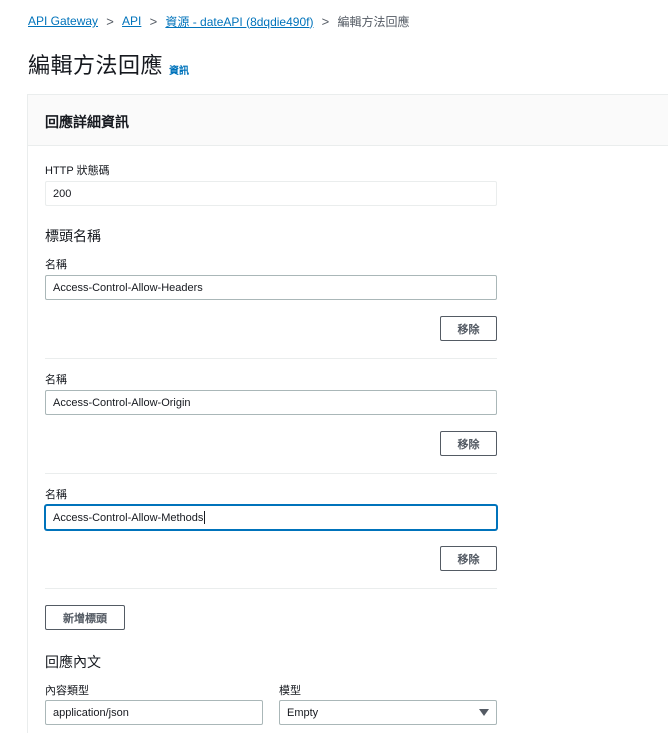  I want to click on content-type-input: application/json, so click(154, 712).